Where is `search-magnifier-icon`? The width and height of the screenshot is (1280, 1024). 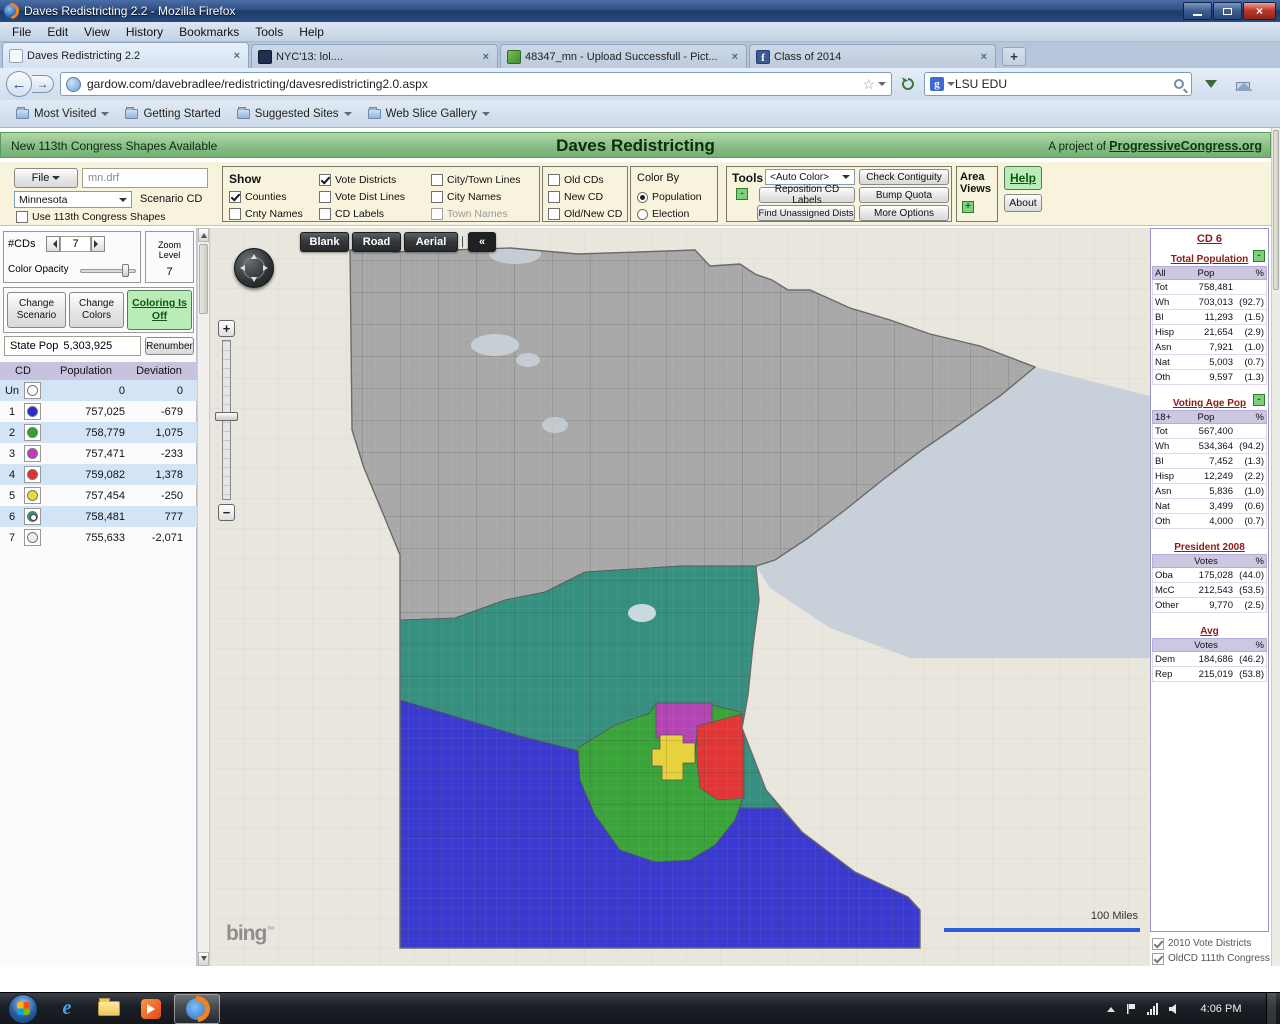 search-magnifier-icon is located at coordinates (1179, 84).